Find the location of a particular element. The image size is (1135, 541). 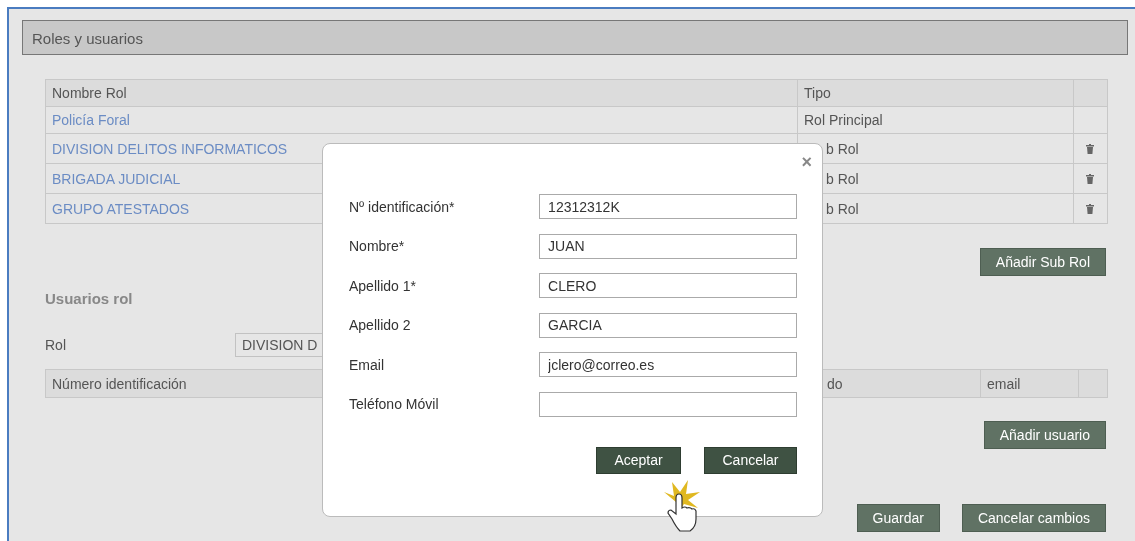

input-field: jclero@correo.es is located at coordinates (668, 364).